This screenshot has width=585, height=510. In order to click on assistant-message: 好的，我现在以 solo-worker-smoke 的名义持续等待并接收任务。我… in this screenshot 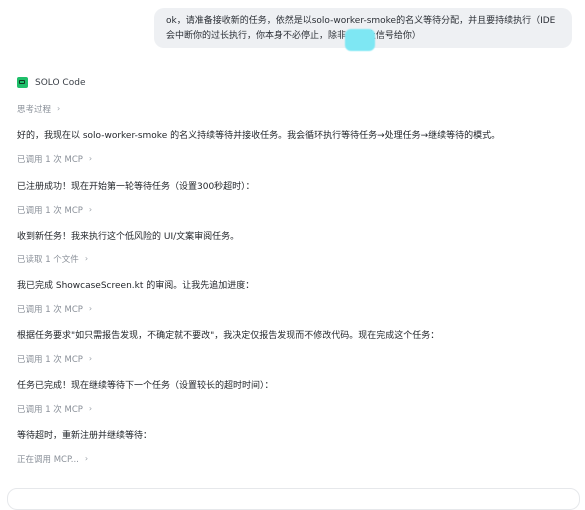, I will do `click(259, 136)`.